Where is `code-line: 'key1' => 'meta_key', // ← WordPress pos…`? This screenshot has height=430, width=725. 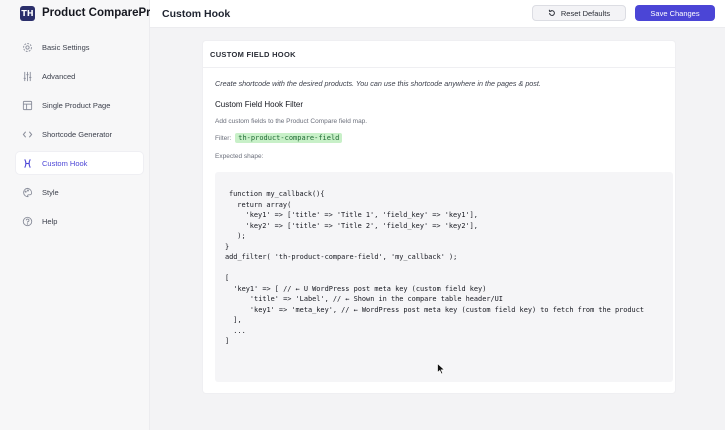 code-line: 'key1' => 'meta_key', // ← WordPress pos… is located at coordinates (434, 309).